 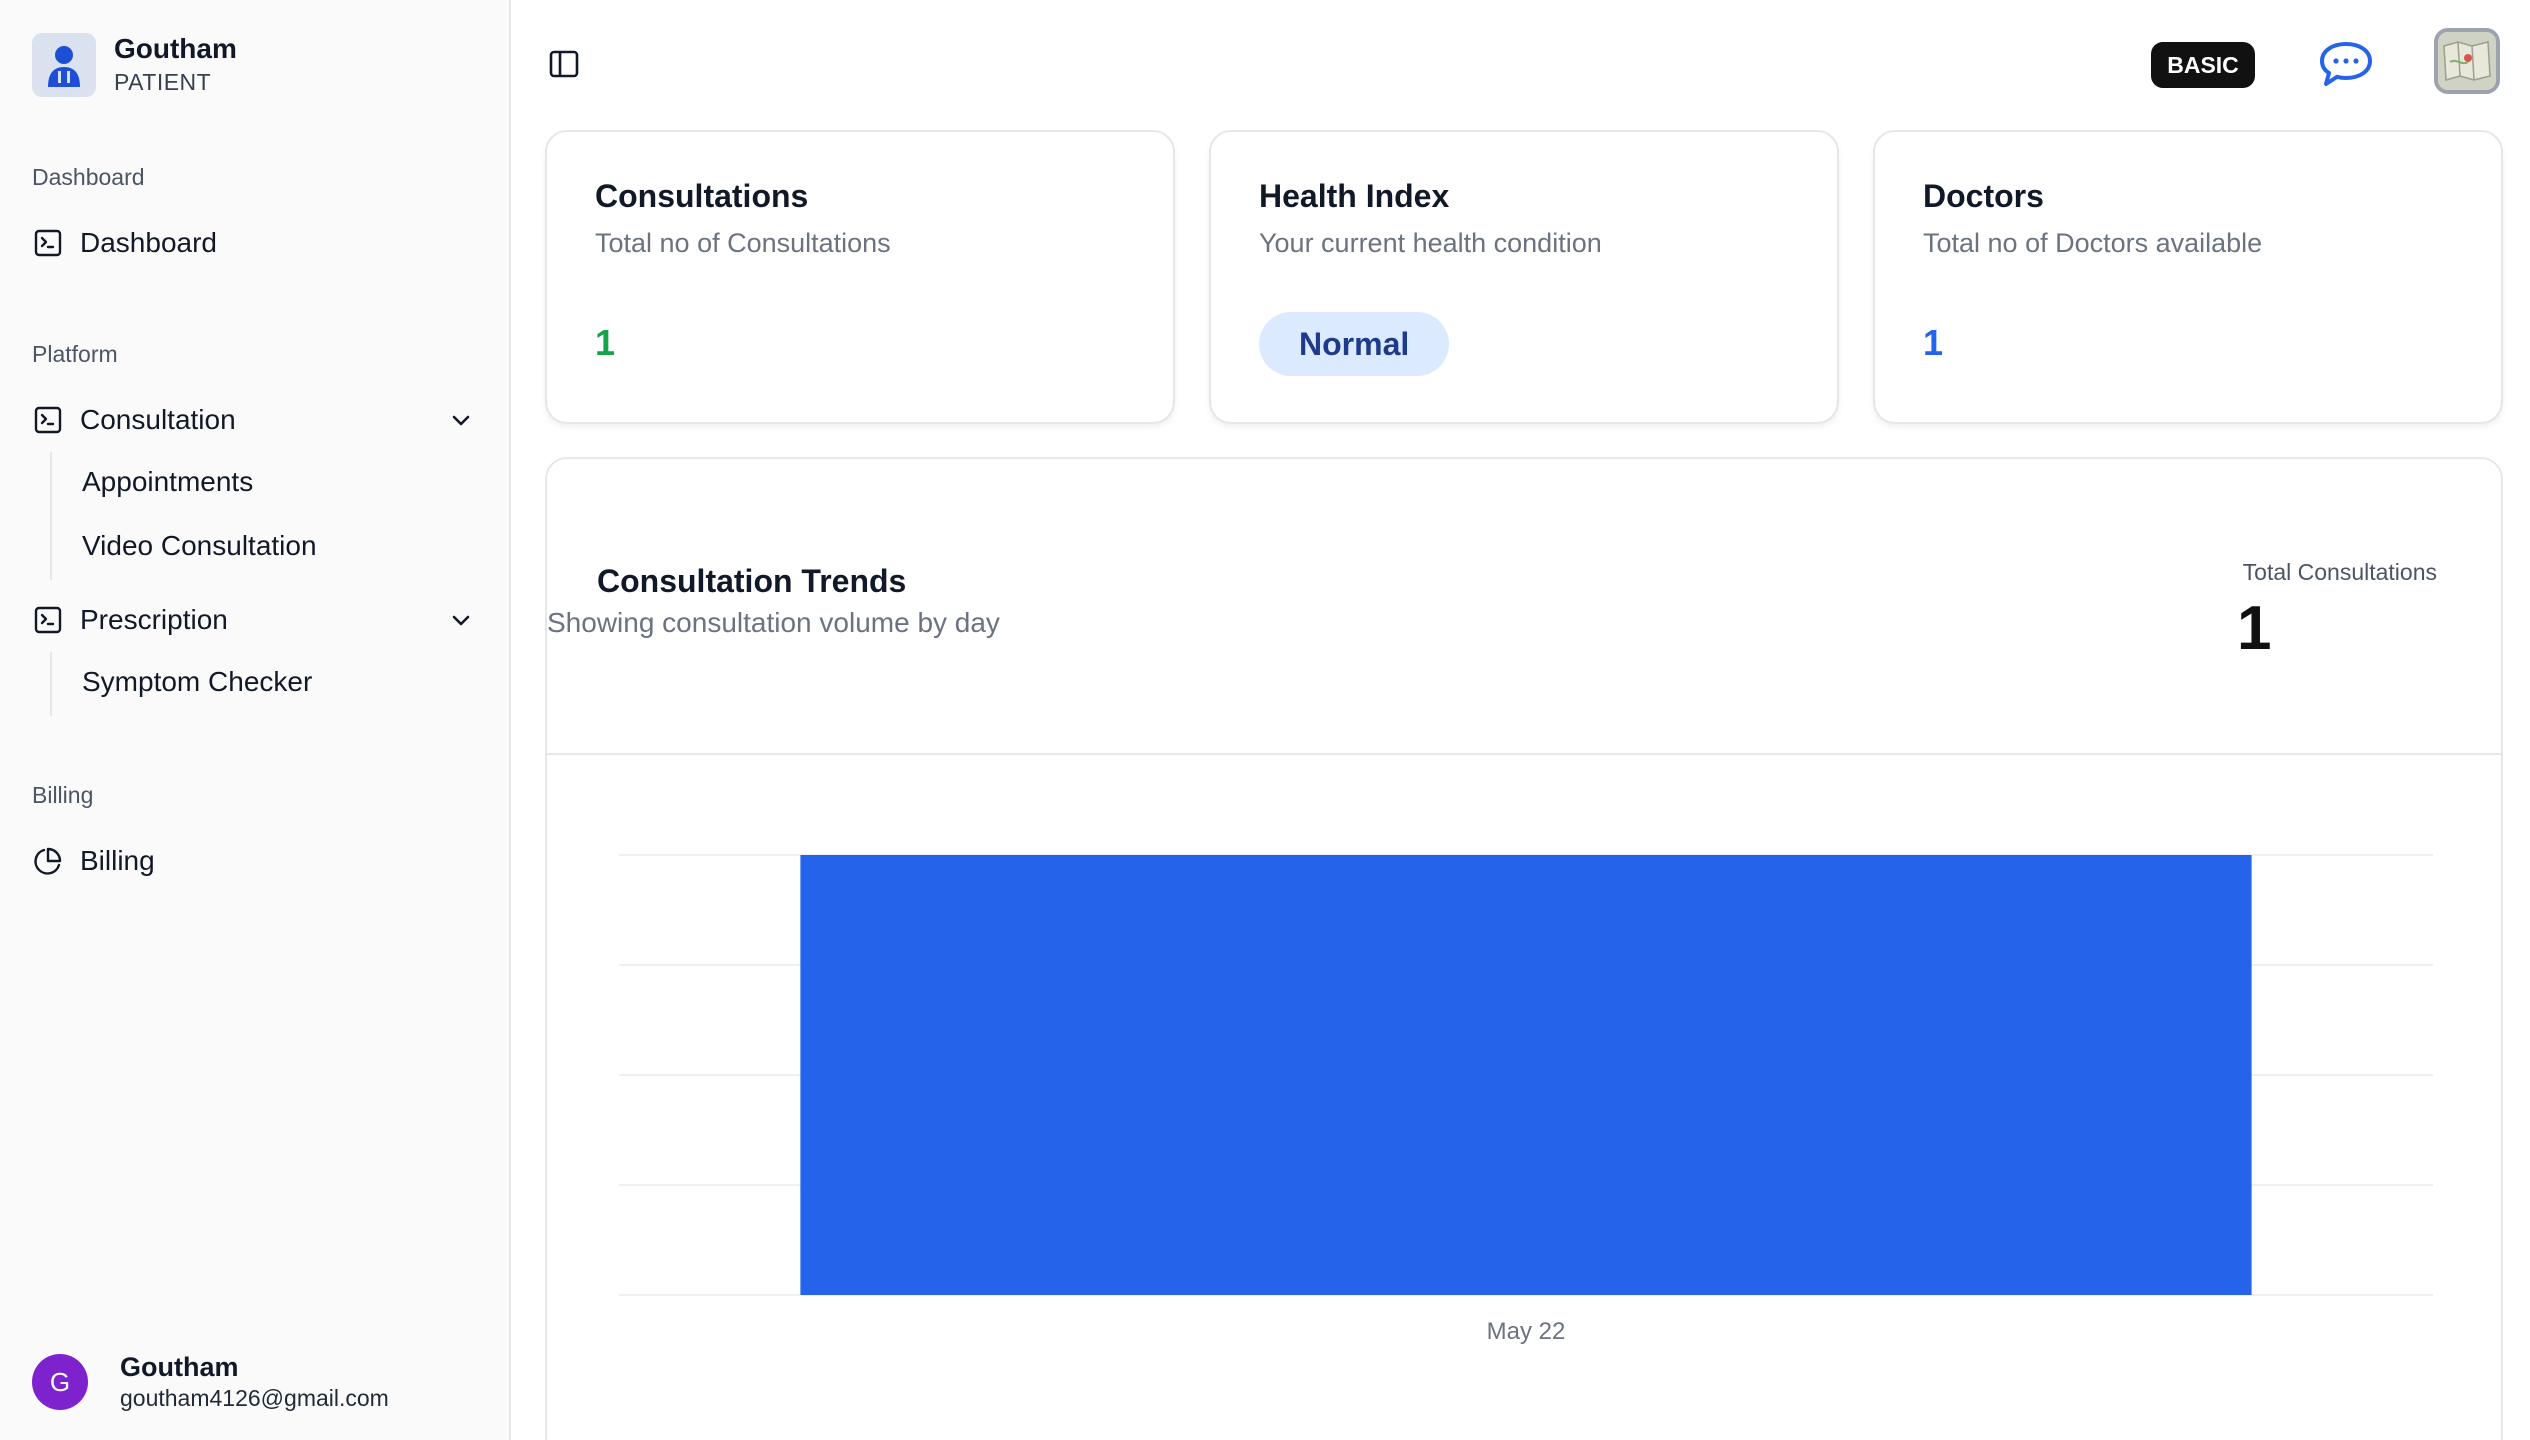 I want to click on avatar, so click(x=2467, y=61).